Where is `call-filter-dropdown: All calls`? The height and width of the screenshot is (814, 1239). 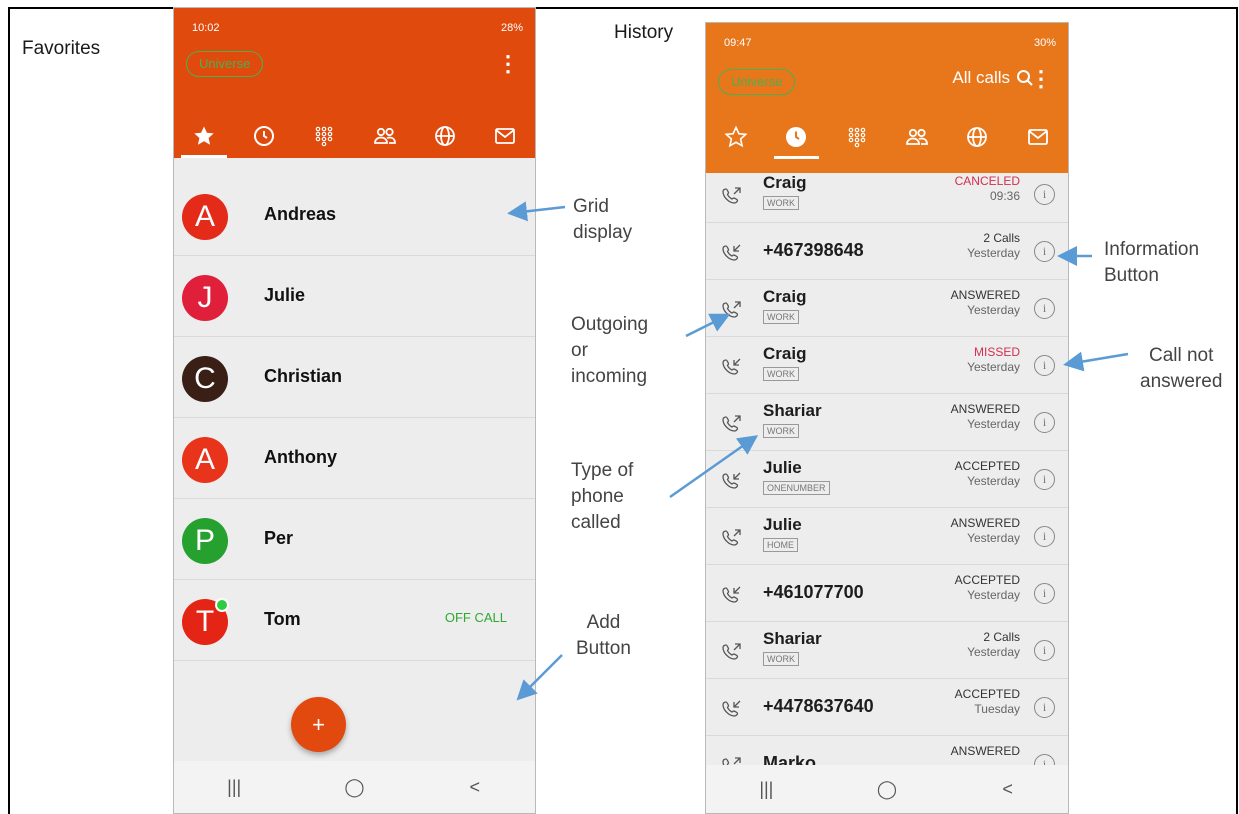
call-filter-dropdown: All calls is located at coordinates (981, 78).